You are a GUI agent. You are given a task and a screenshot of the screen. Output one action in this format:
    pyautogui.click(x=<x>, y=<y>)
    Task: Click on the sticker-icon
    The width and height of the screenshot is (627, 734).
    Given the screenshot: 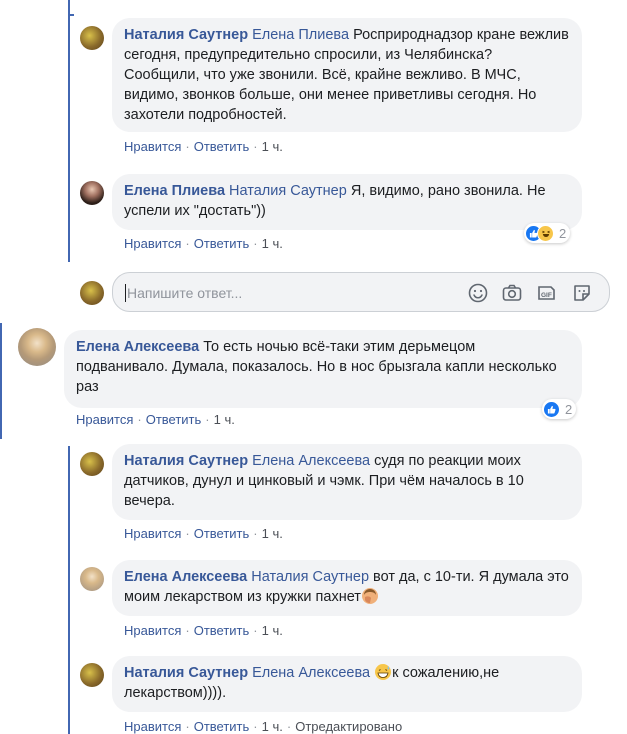 What is the action you would take?
    pyautogui.click(x=582, y=293)
    